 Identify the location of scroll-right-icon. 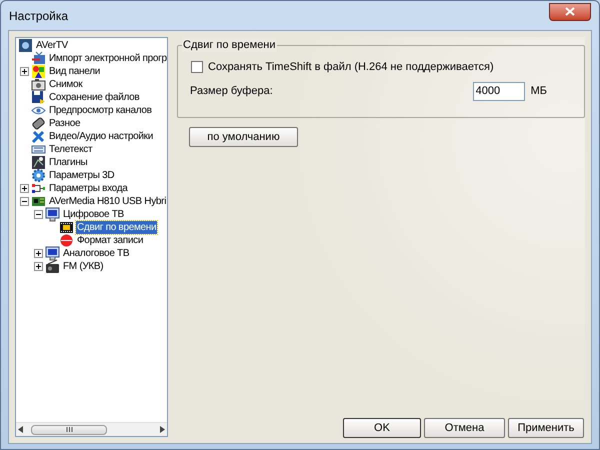
(162, 429).